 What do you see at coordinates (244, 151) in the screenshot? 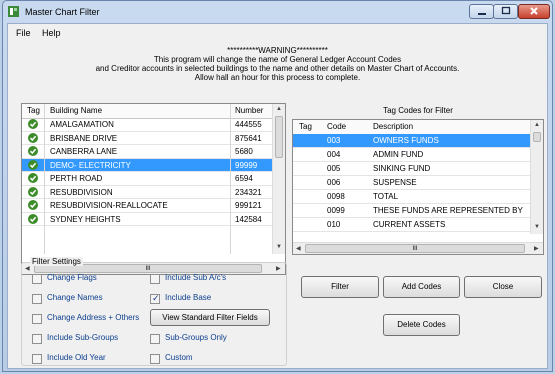
I see `building-number: 5680` at bounding box center [244, 151].